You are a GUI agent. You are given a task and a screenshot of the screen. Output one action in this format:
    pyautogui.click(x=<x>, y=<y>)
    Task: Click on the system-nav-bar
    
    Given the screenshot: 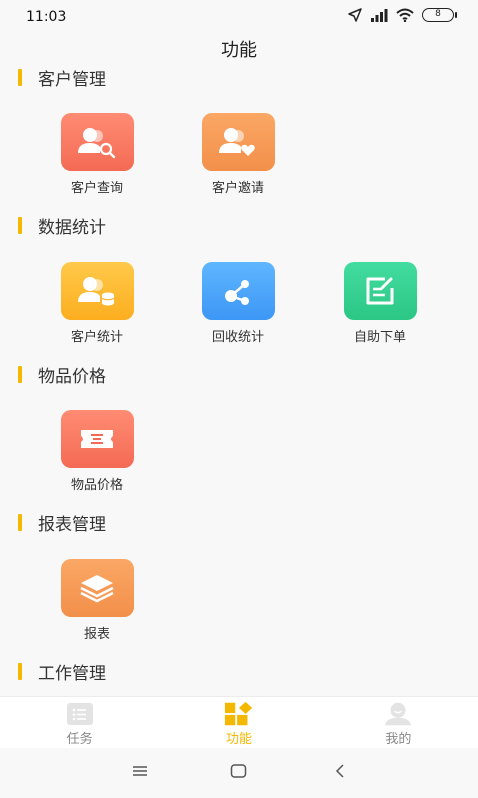 What is the action you would take?
    pyautogui.click(x=239, y=773)
    